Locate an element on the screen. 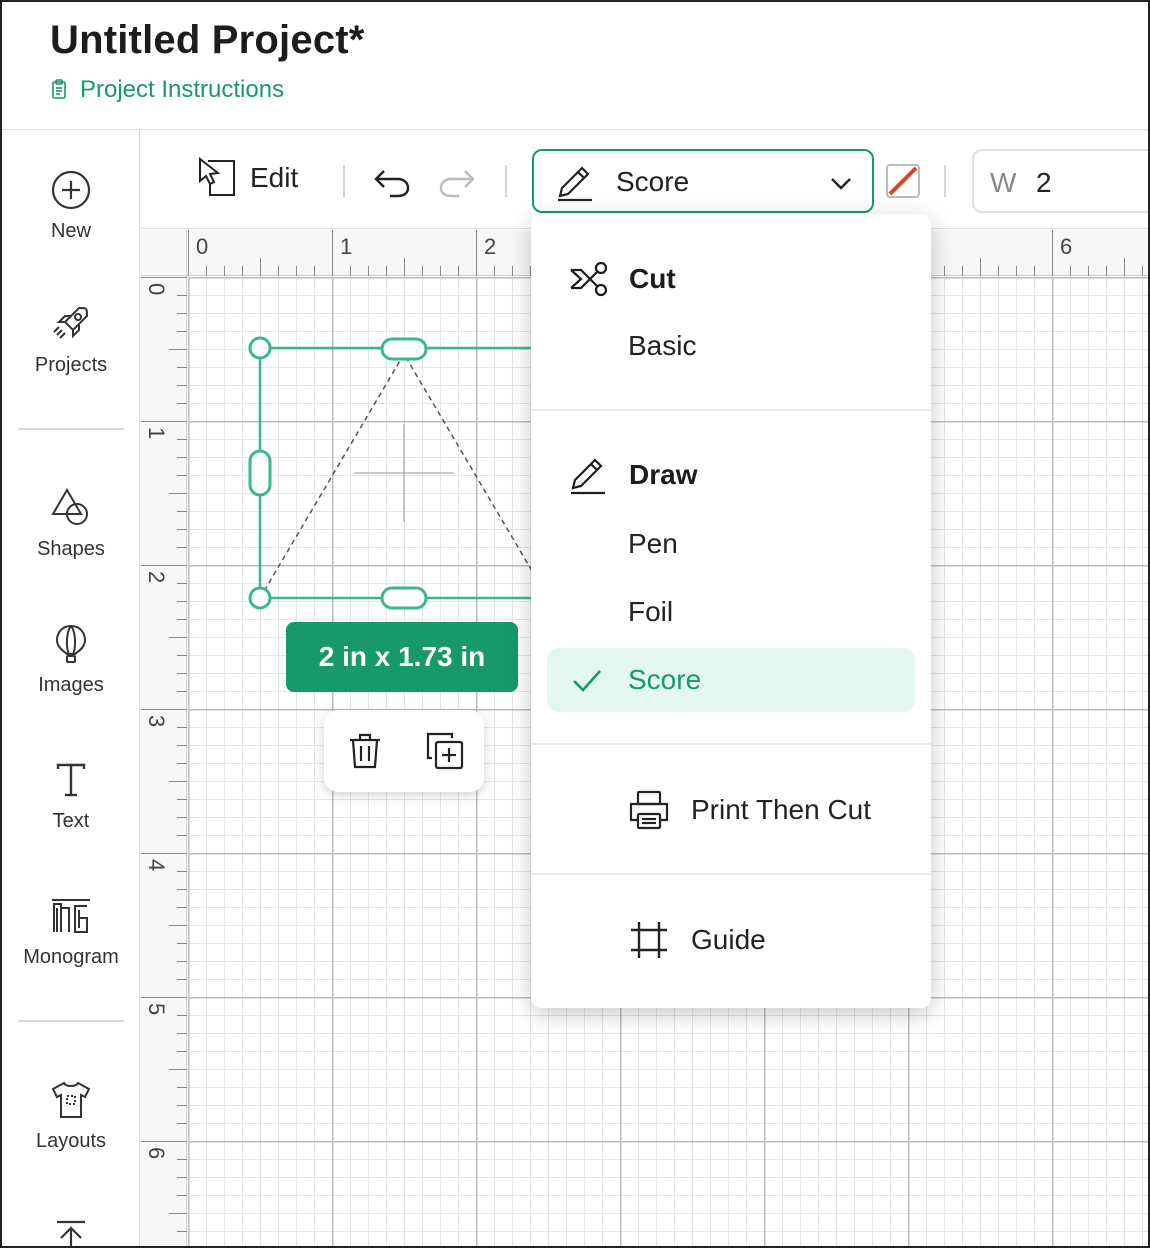 Image resolution: width=1150 pixels, height=1248 pixels. sidebar-item-text: Text is located at coordinates (71, 795).